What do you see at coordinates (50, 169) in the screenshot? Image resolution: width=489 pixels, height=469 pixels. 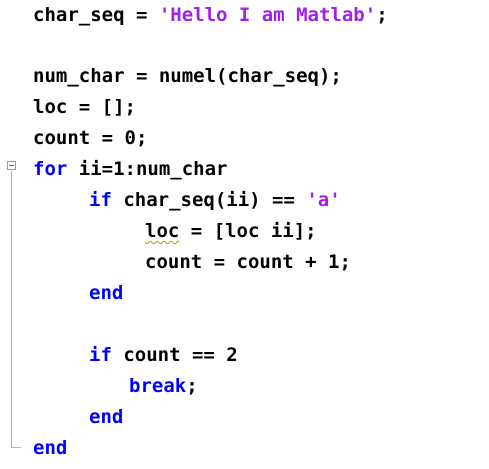 I see `keyword-for: for` at bounding box center [50, 169].